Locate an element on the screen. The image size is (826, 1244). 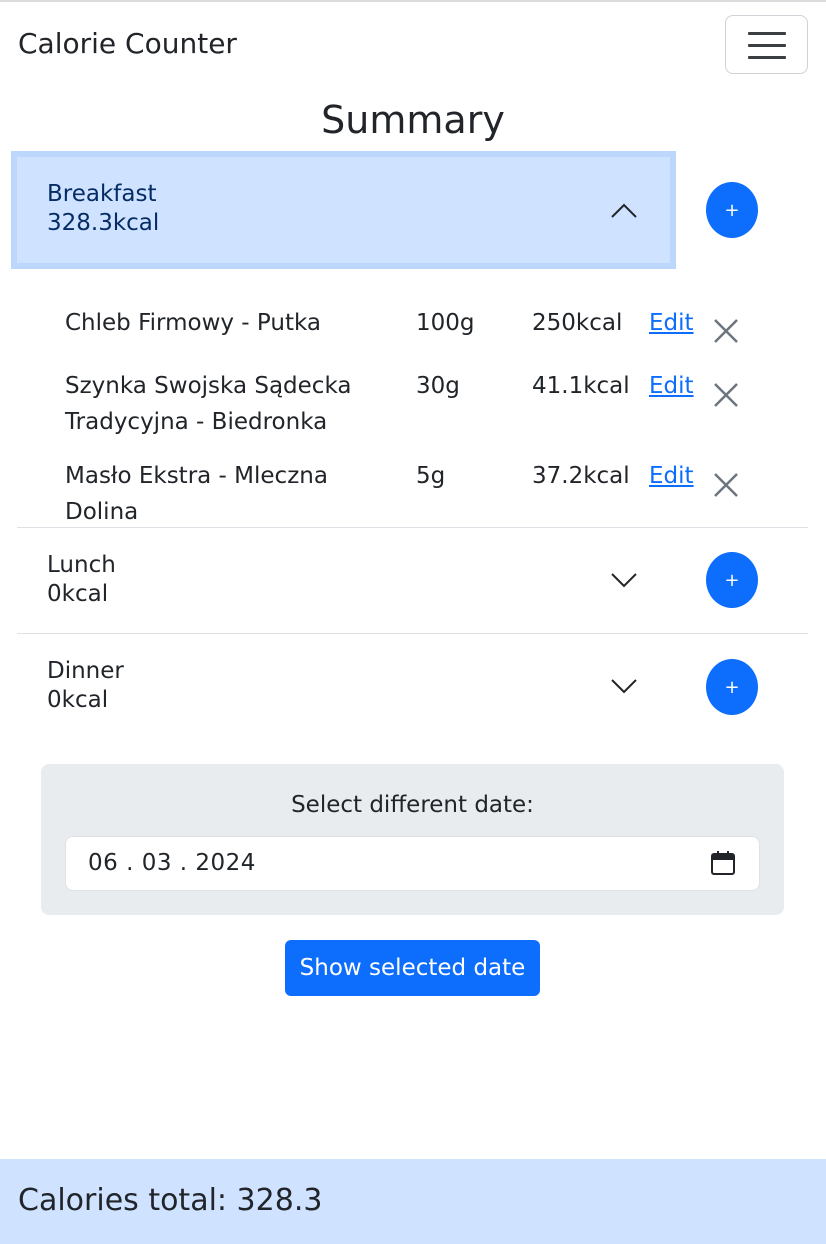
date-label: Select different date: is located at coordinates (412, 805).